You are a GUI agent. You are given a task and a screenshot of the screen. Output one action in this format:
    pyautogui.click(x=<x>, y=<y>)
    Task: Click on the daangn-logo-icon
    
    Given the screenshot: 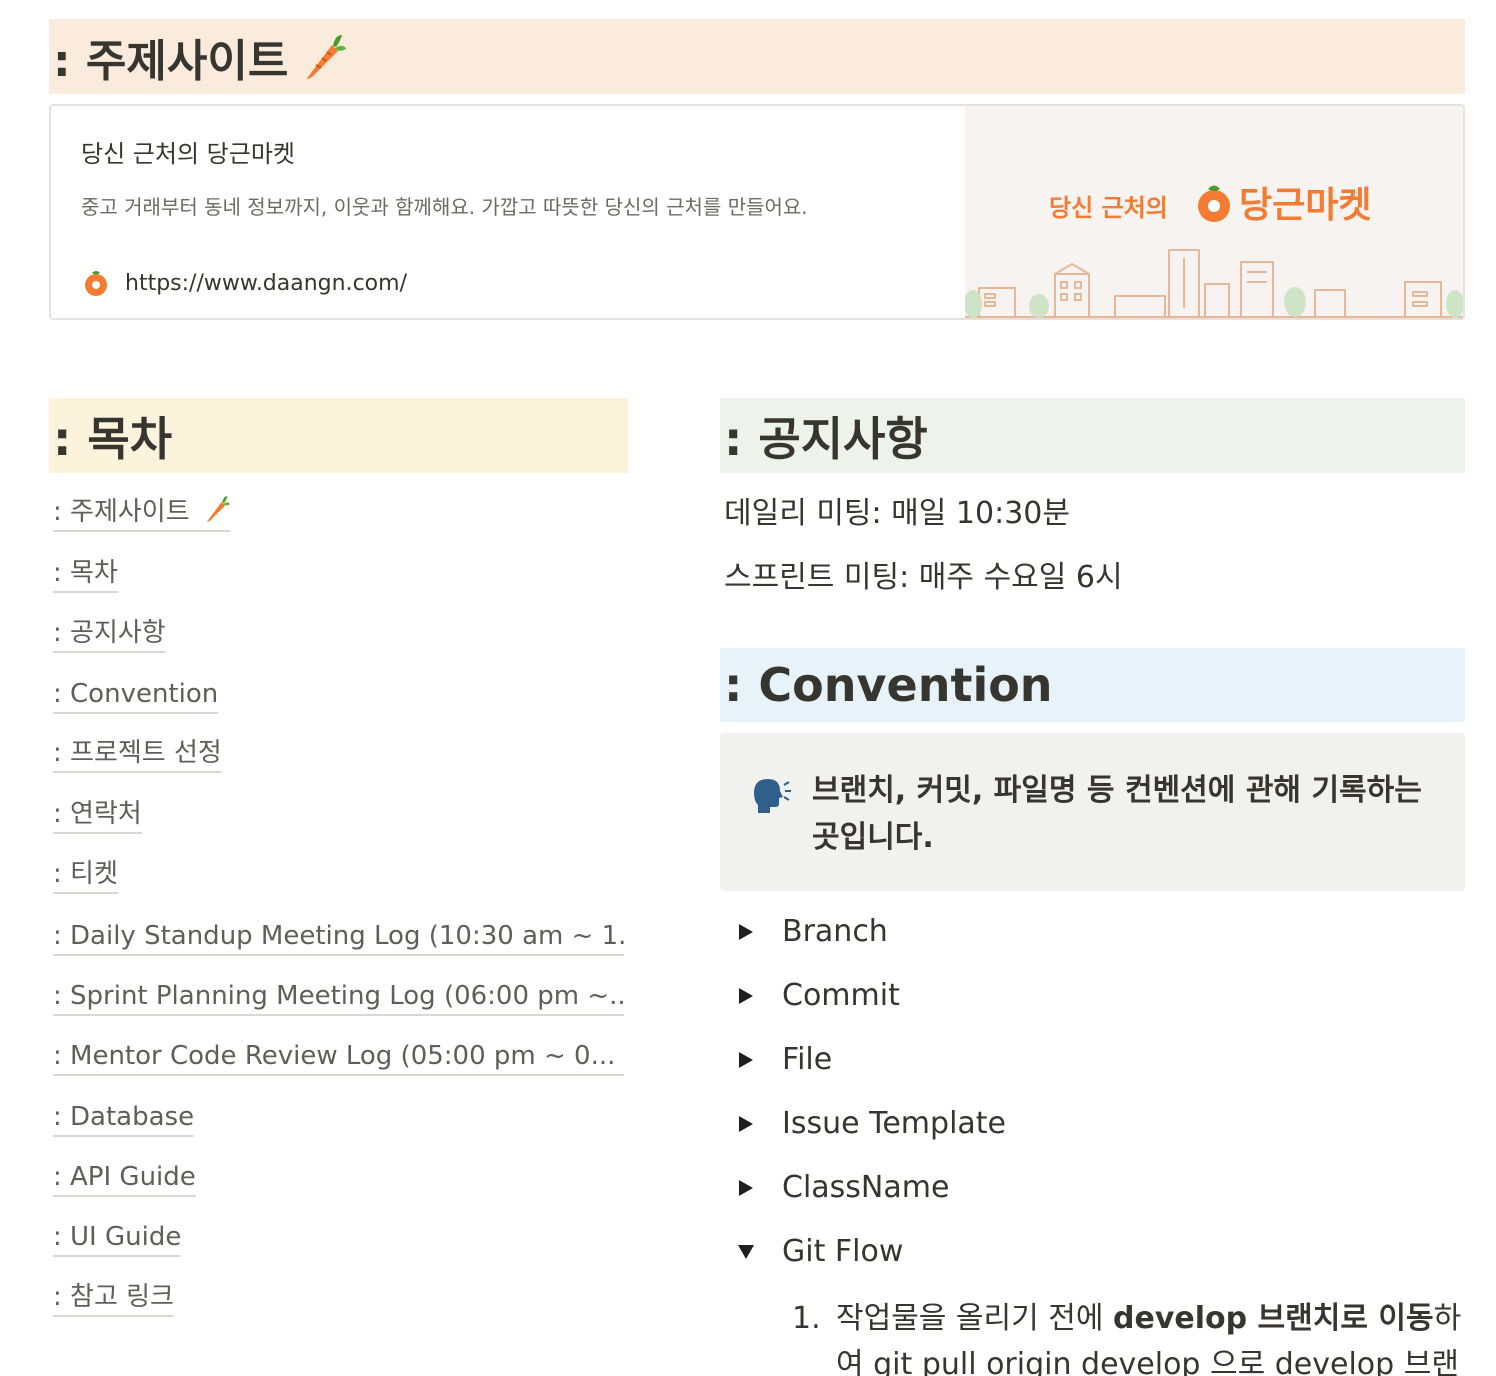 What is the action you would take?
    pyautogui.click(x=1214, y=203)
    